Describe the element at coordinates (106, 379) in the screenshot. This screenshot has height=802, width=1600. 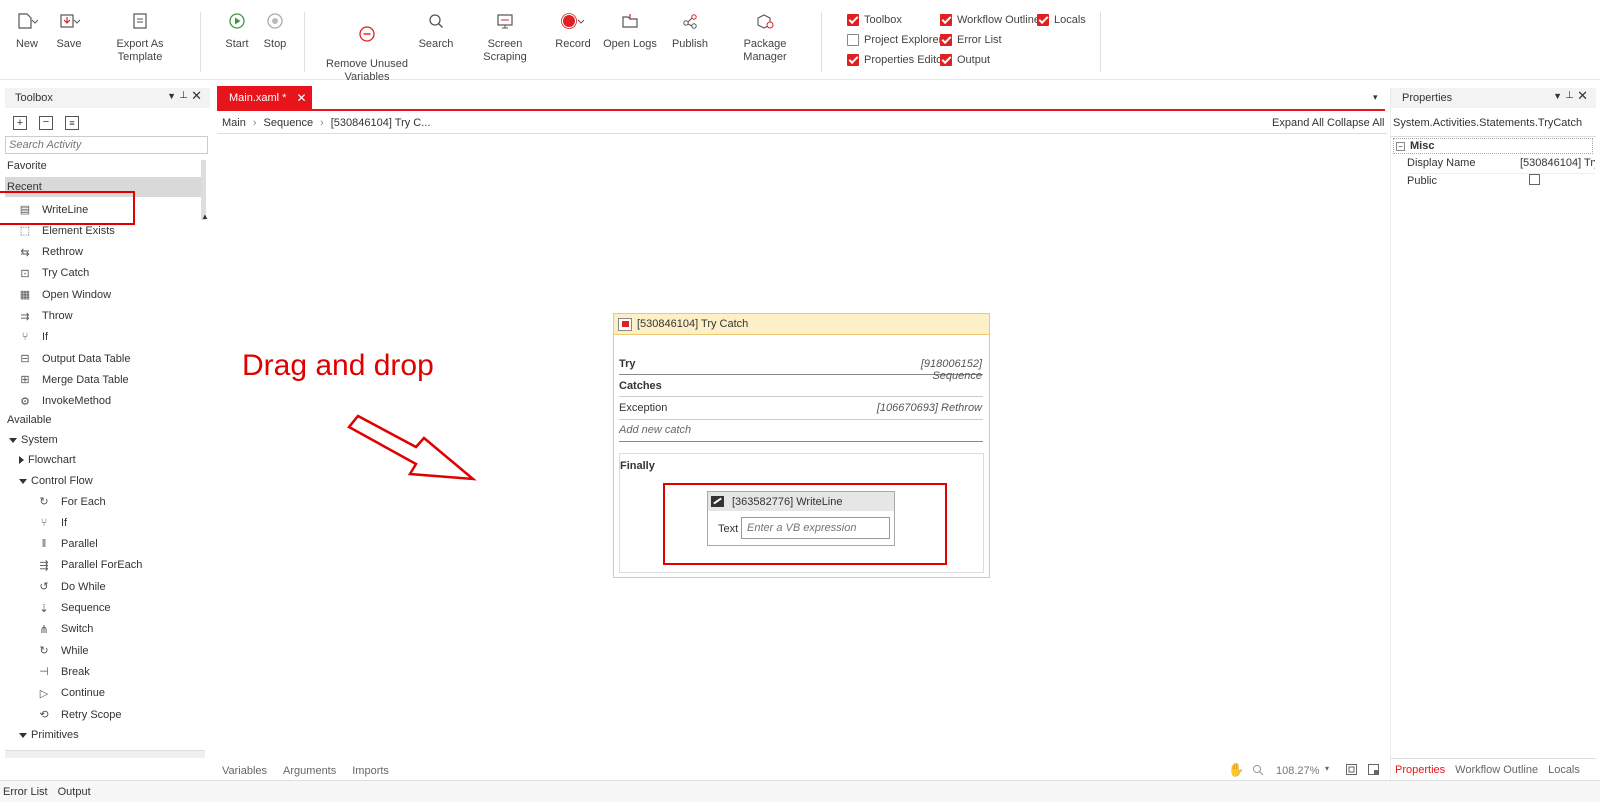
I see `recent-item-merge-data-table: ⊞ Merge Data Table` at that location.